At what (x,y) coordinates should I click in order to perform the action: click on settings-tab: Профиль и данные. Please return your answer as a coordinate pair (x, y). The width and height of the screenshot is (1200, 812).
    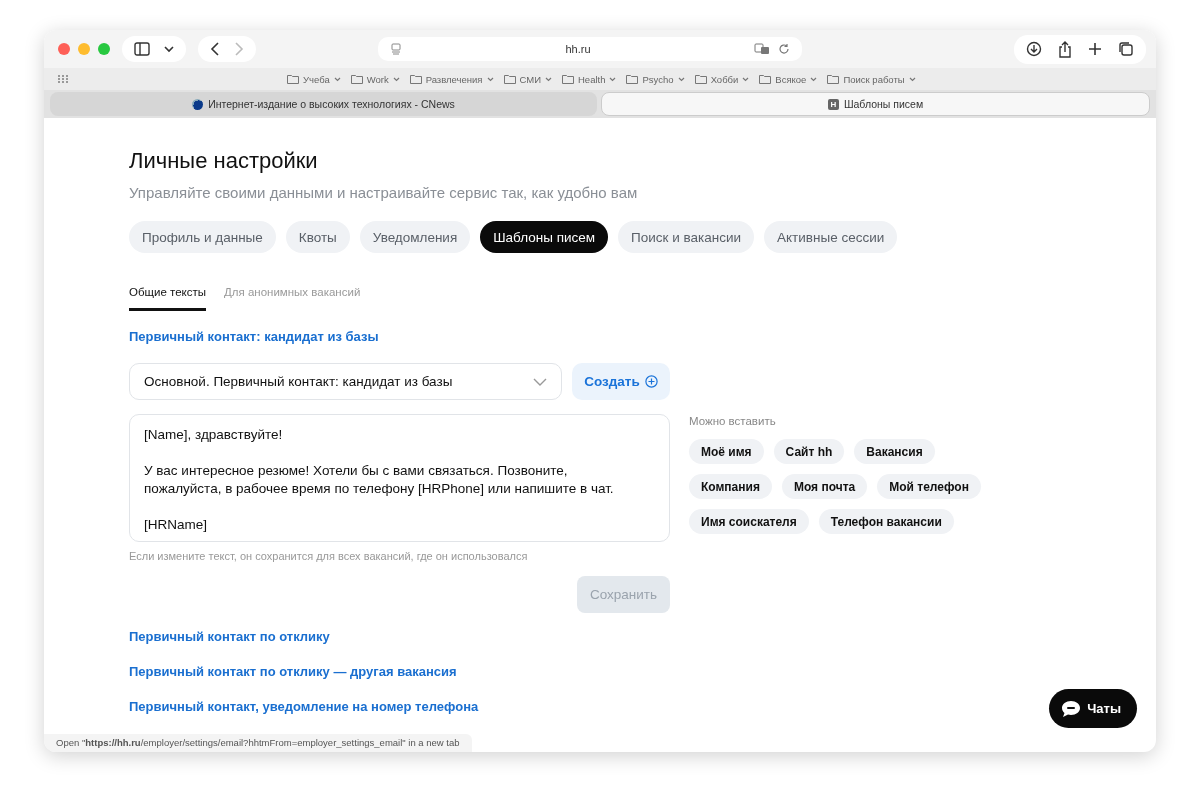
    Looking at the image, I should click on (202, 237).